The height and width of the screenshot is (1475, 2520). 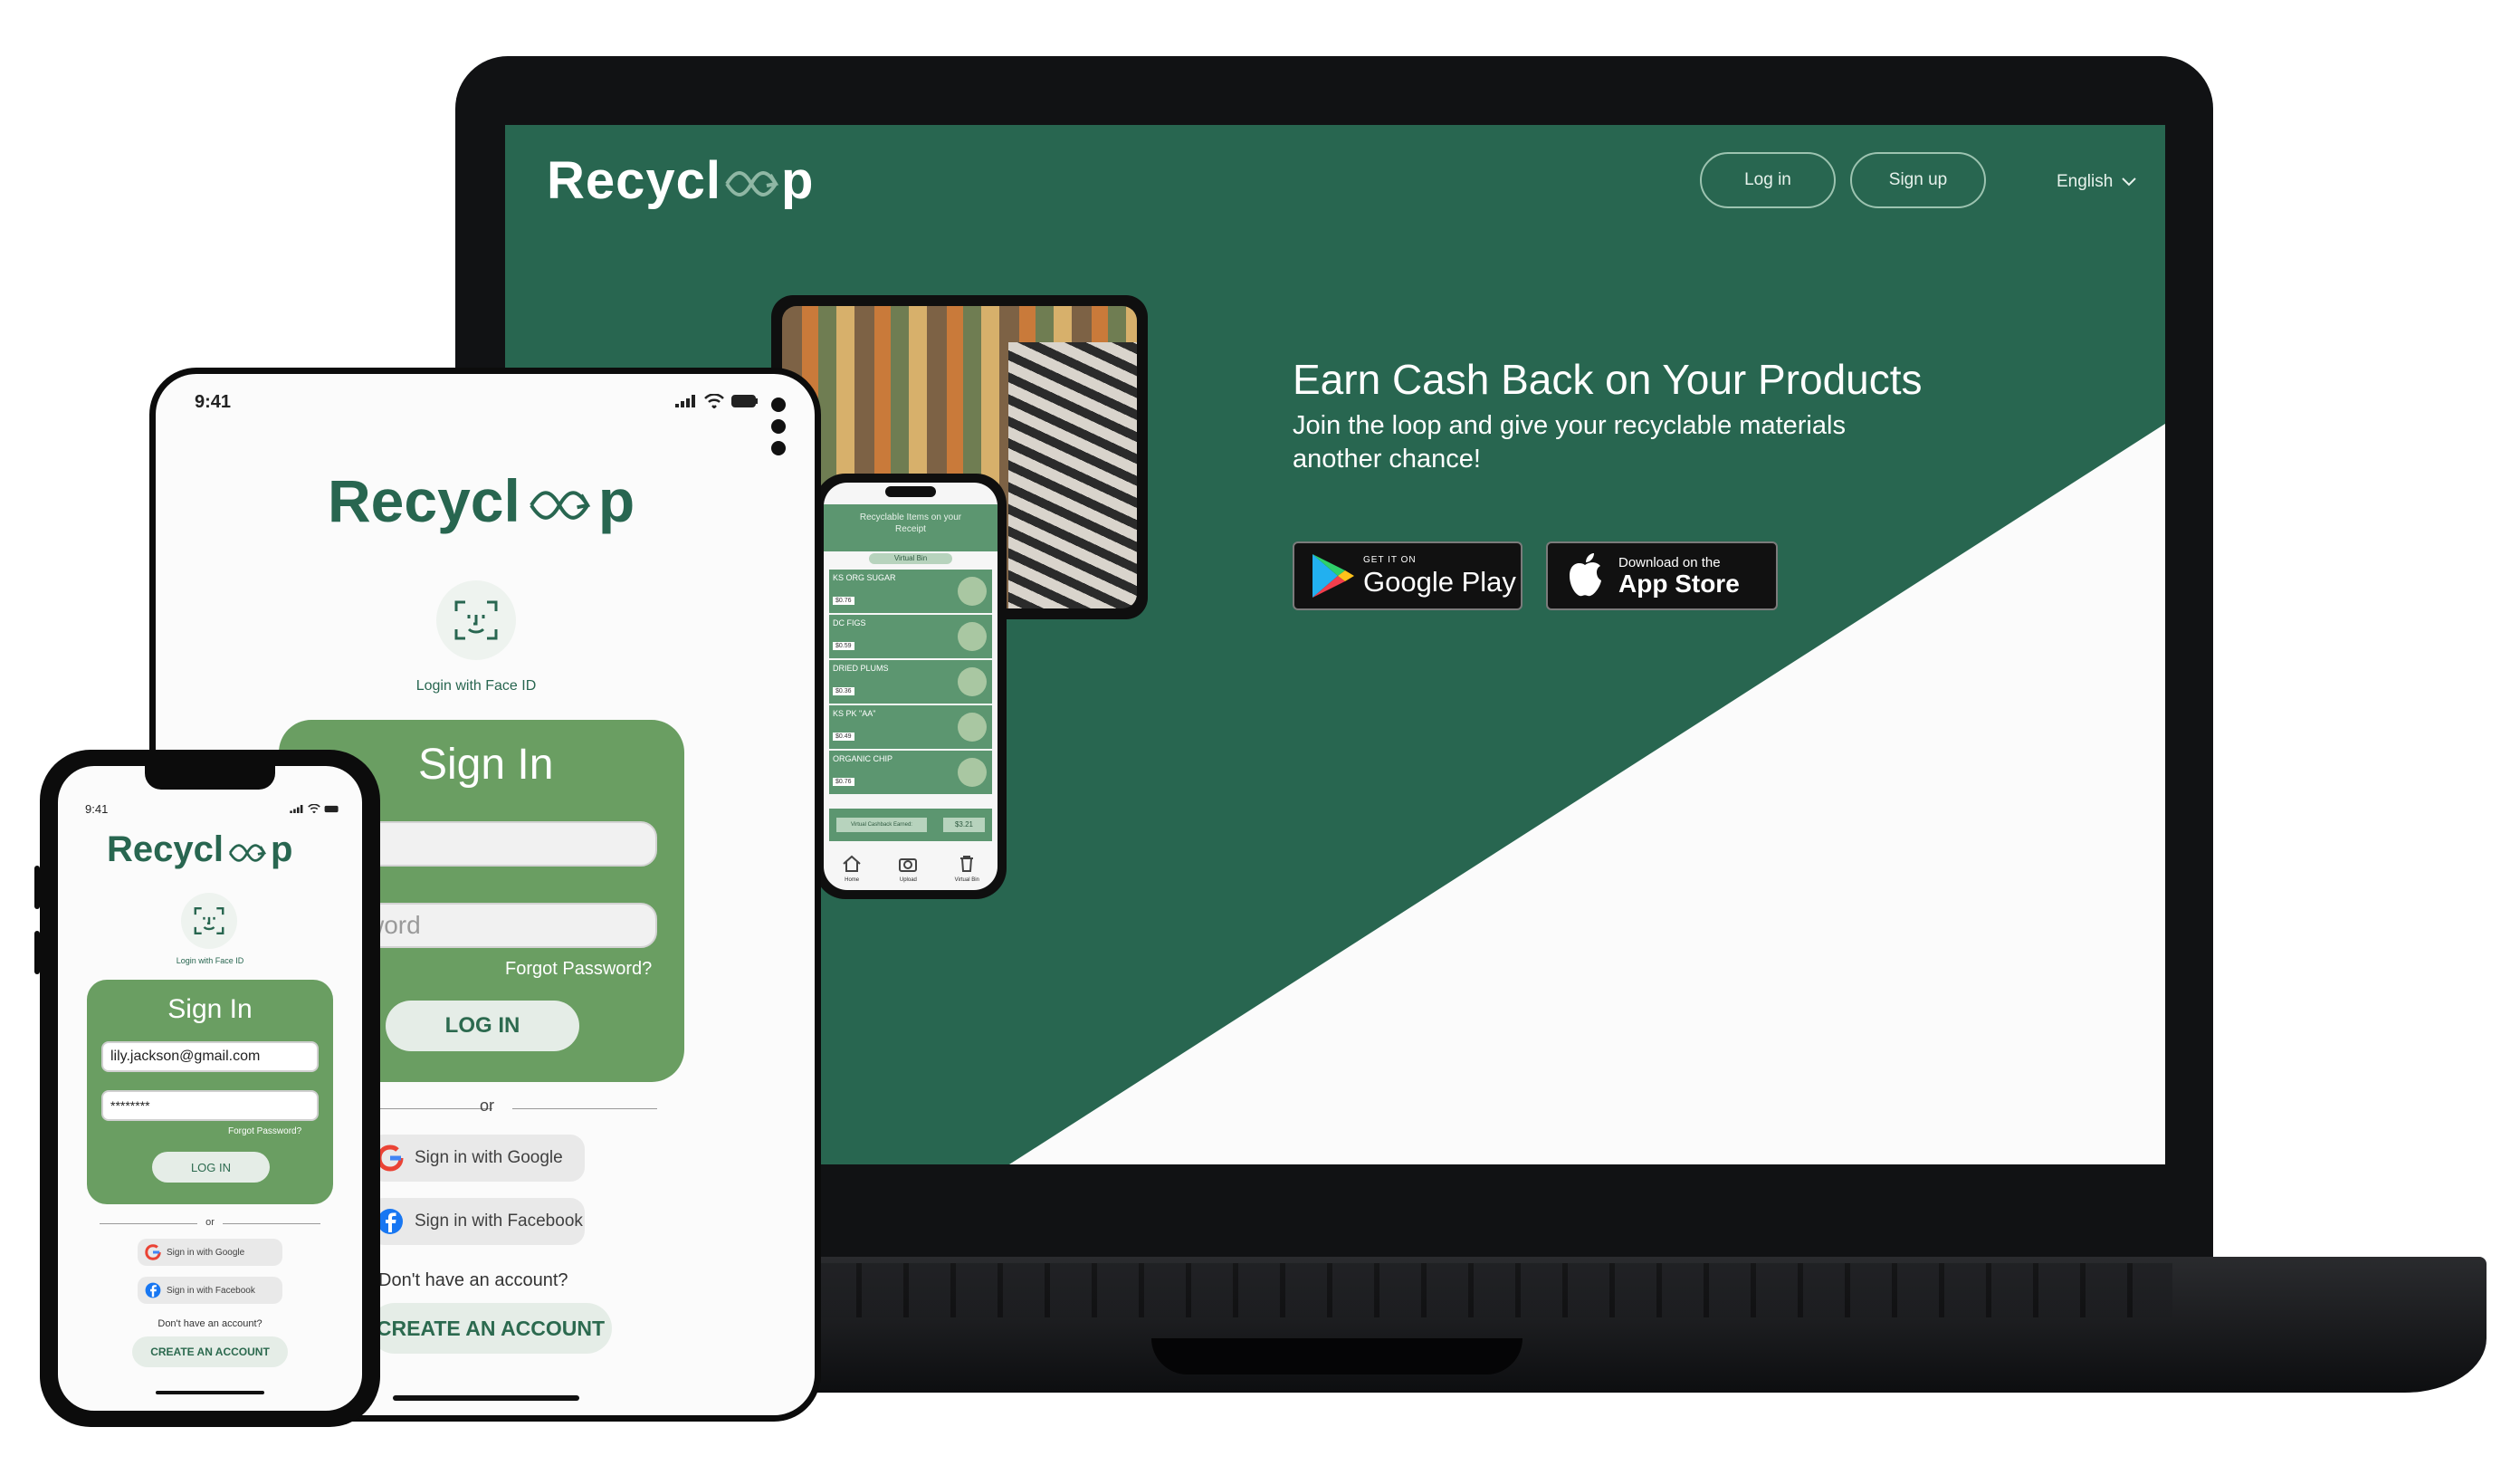 I want to click on mini-app-item-name: ORGANIC CHIP, so click(x=863, y=758).